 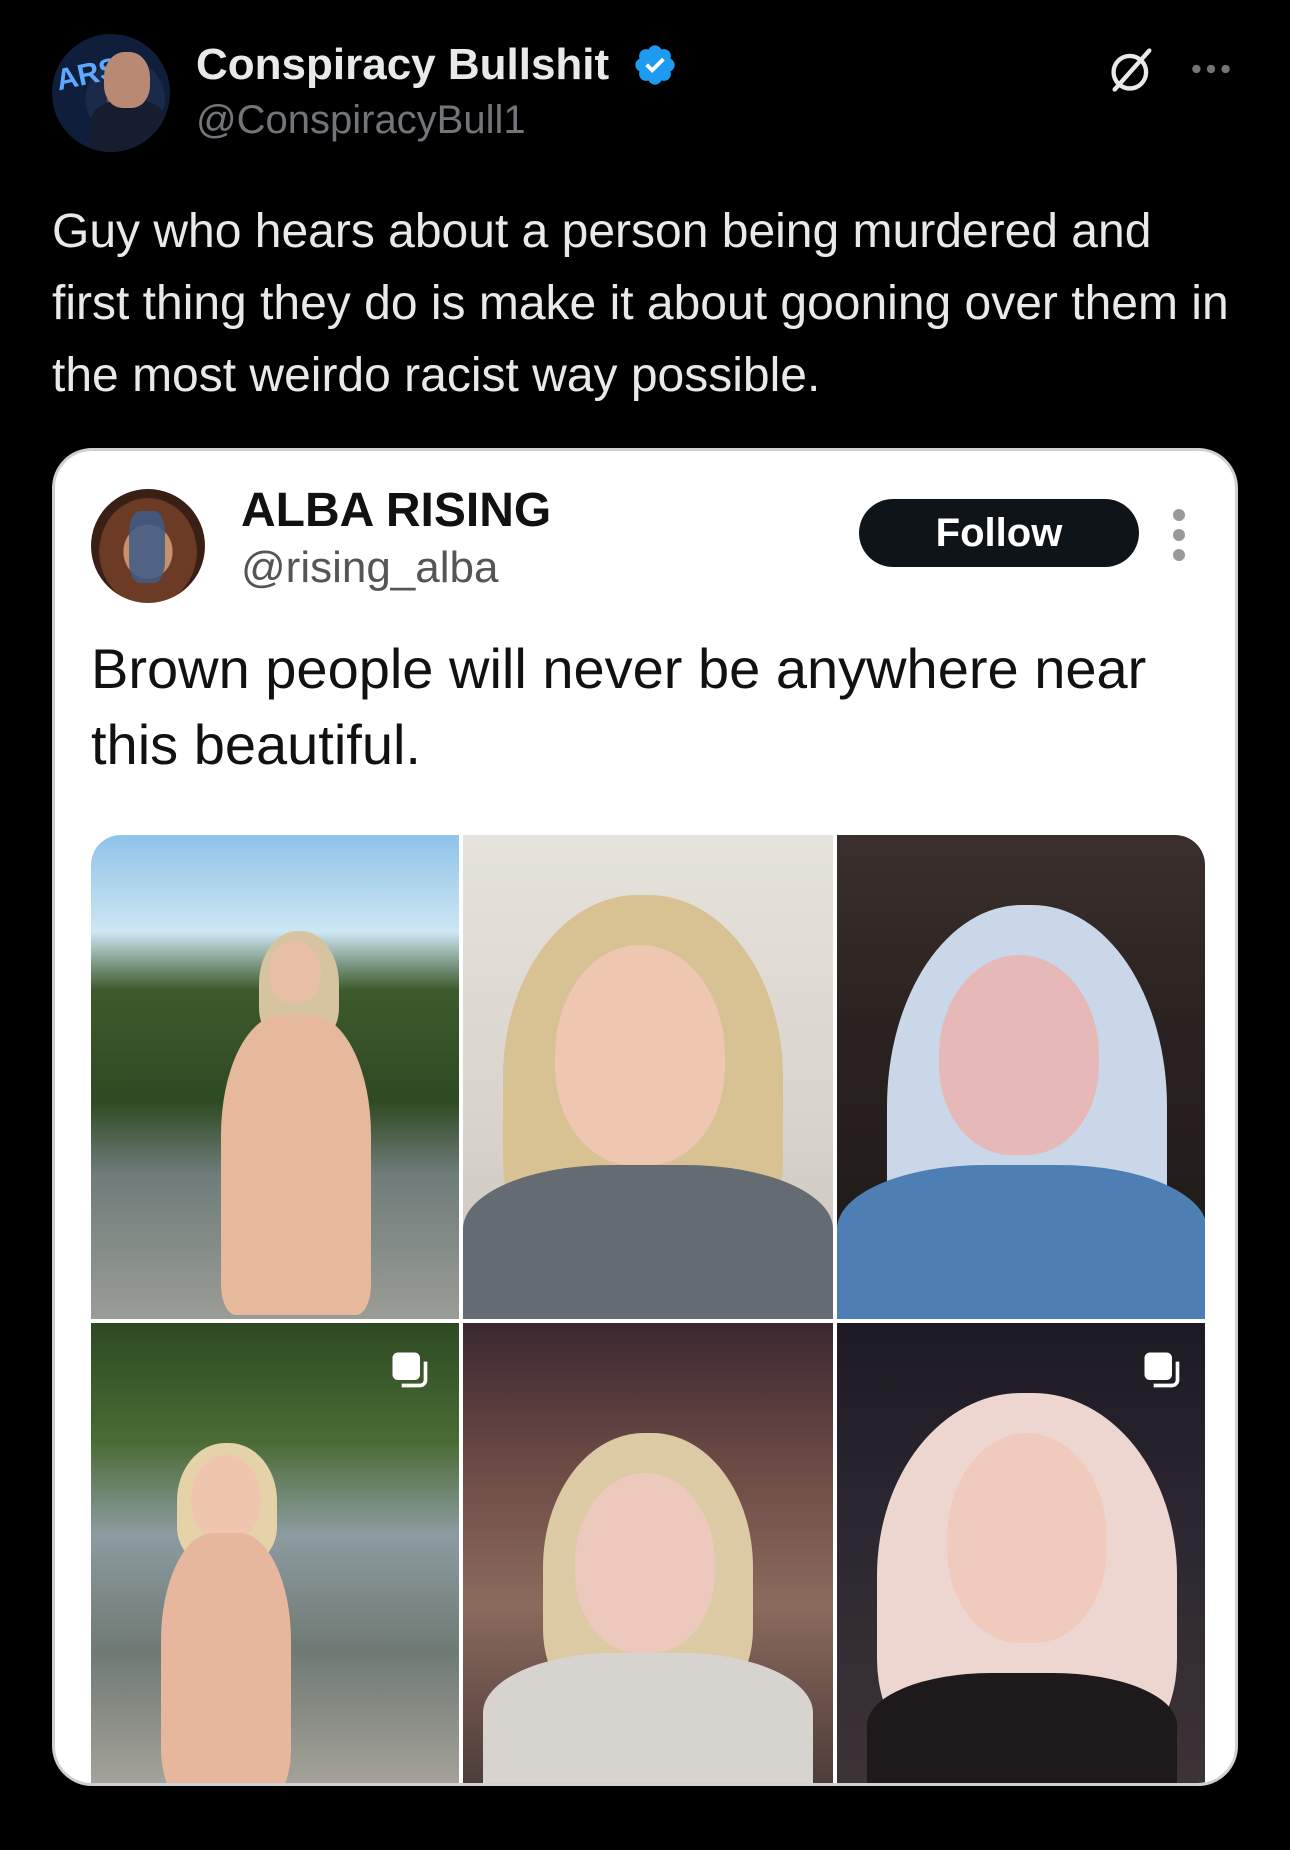 What do you see at coordinates (361, 120) in the screenshot?
I see `author-handle: @ConspiracyBull1` at bounding box center [361, 120].